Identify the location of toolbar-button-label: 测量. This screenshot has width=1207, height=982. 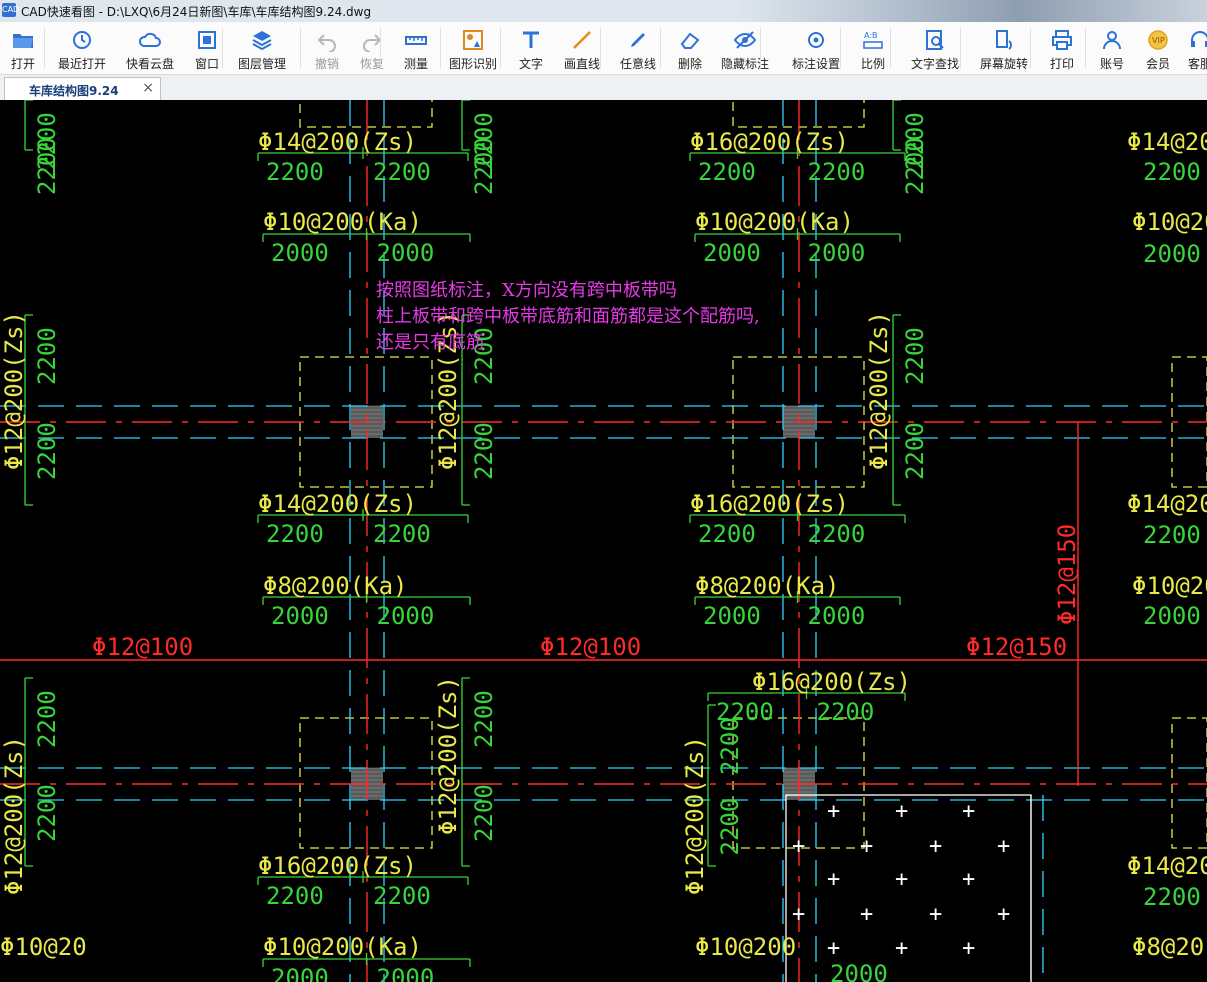
(415, 64).